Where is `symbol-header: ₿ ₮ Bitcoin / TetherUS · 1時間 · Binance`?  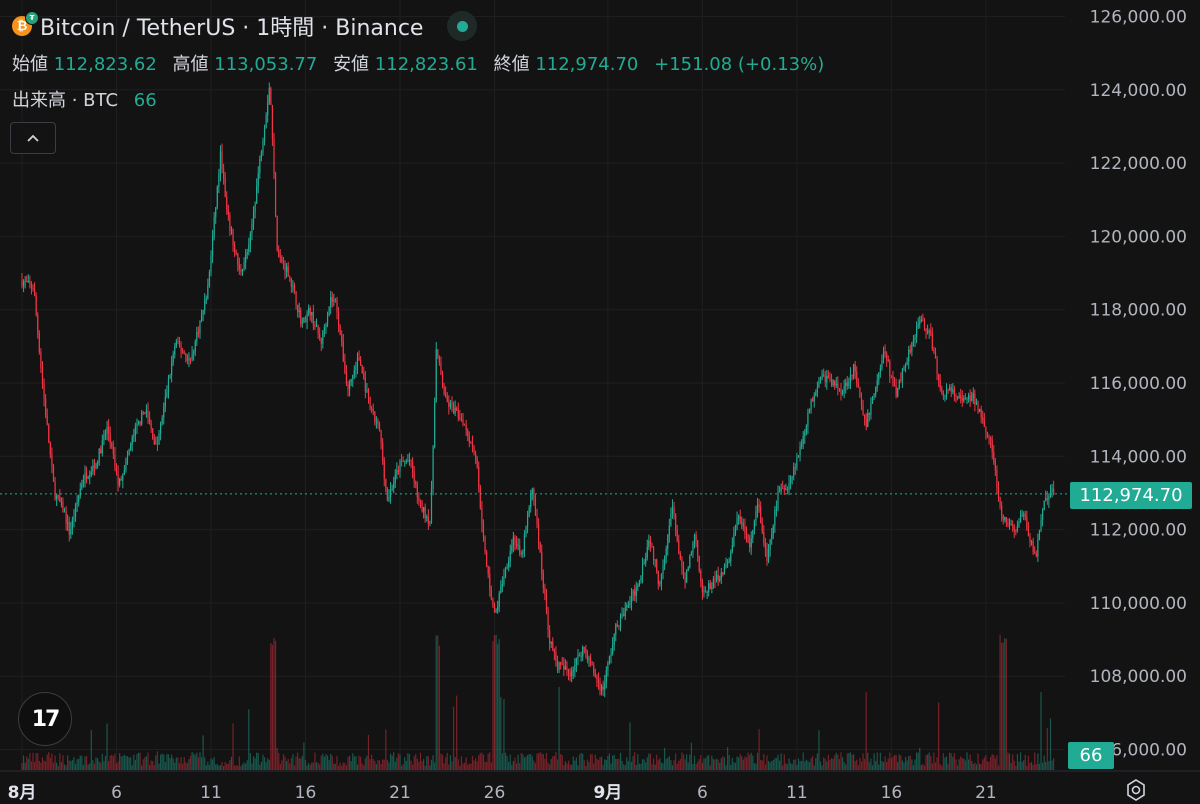
symbol-header: ₿ ₮ Bitcoin / TetherUS · 1時間 · Binance is located at coordinates (245, 26).